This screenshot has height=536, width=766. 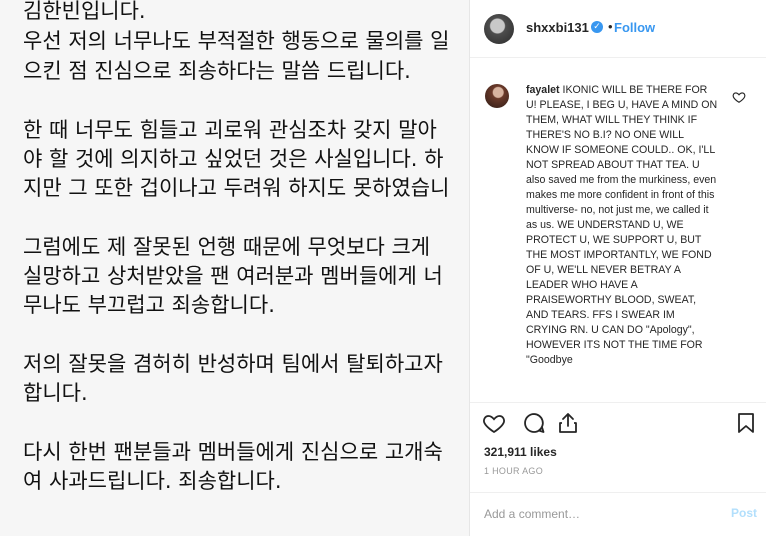 What do you see at coordinates (149, 305) in the screenshot?
I see `post-image-text-line: 무나도 부끄럽고 죄송합니다.` at bounding box center [149, 305].